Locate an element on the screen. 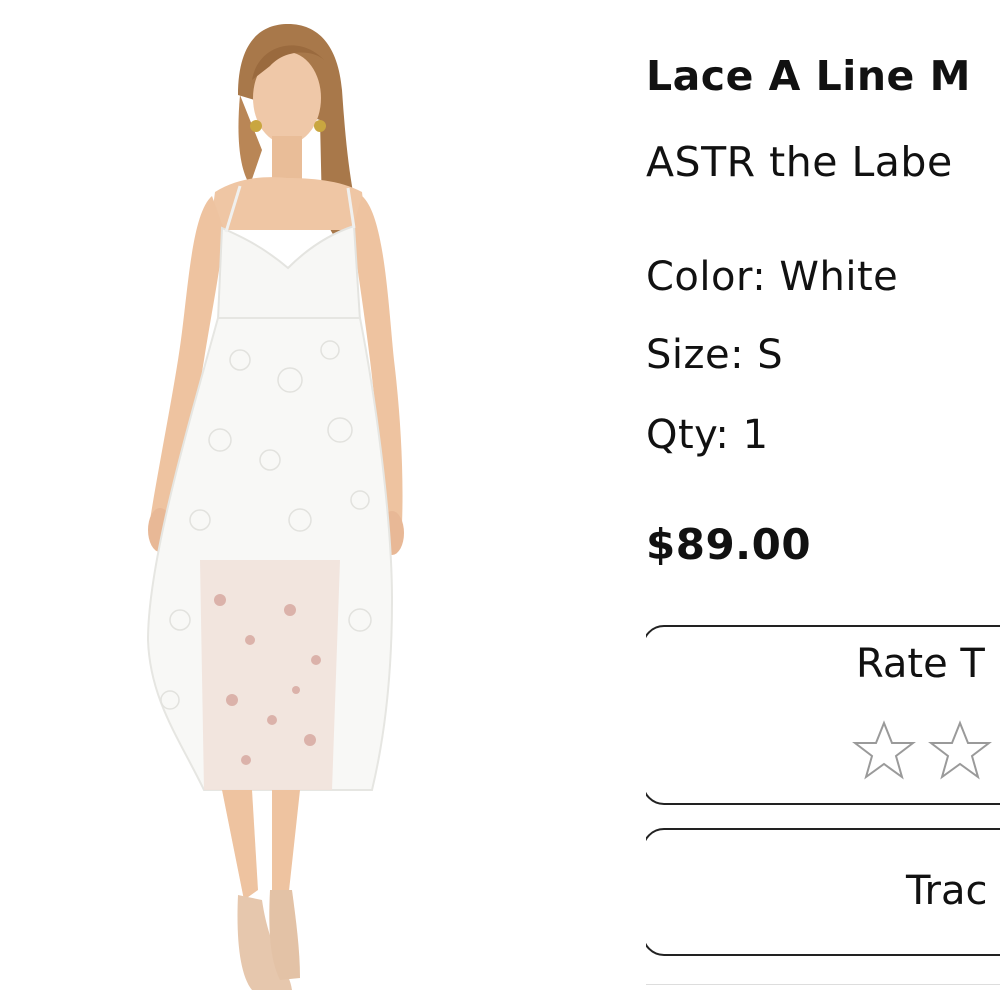 This screenshot has width=1000, height=1000. rate-title: Rate T is located at coordinates (920, 664).